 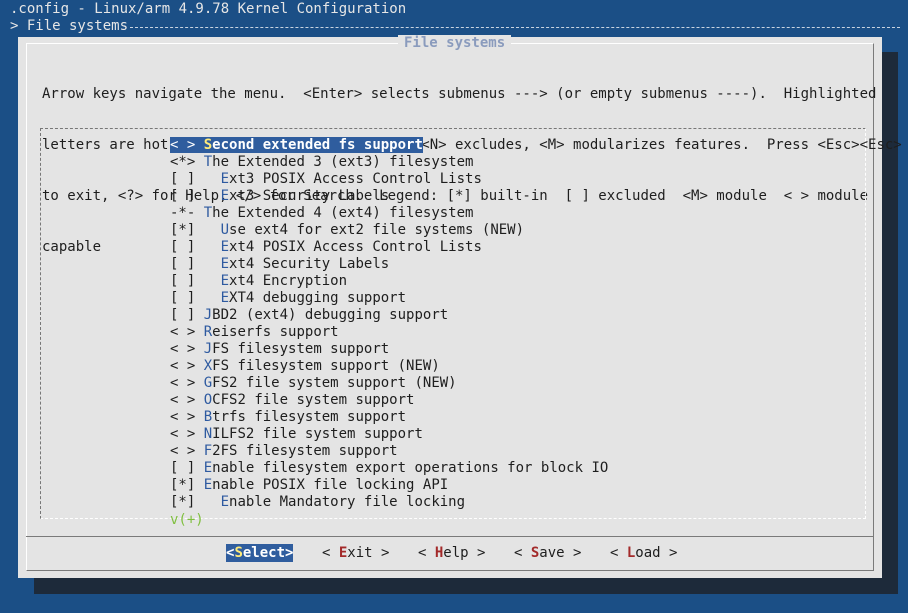 What do you see at coordinates (450, 536) in the screenshot?
I see `button-separator` at bounding box center [450, 536].